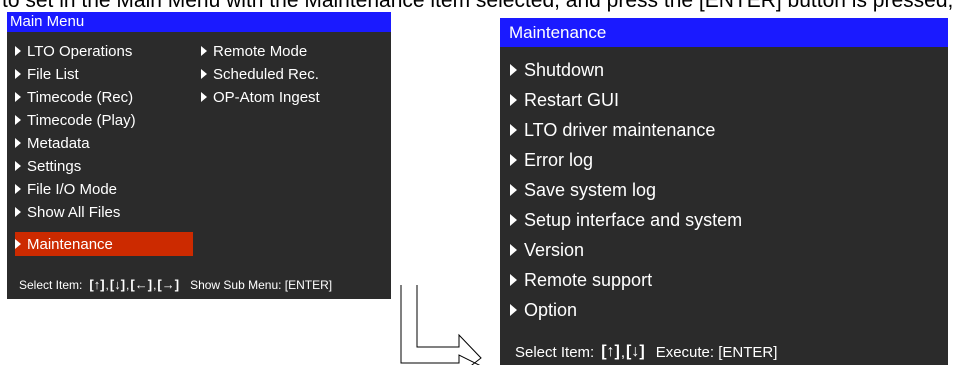  I want to click on menu-item-label: Metadata, so click(58, 143).